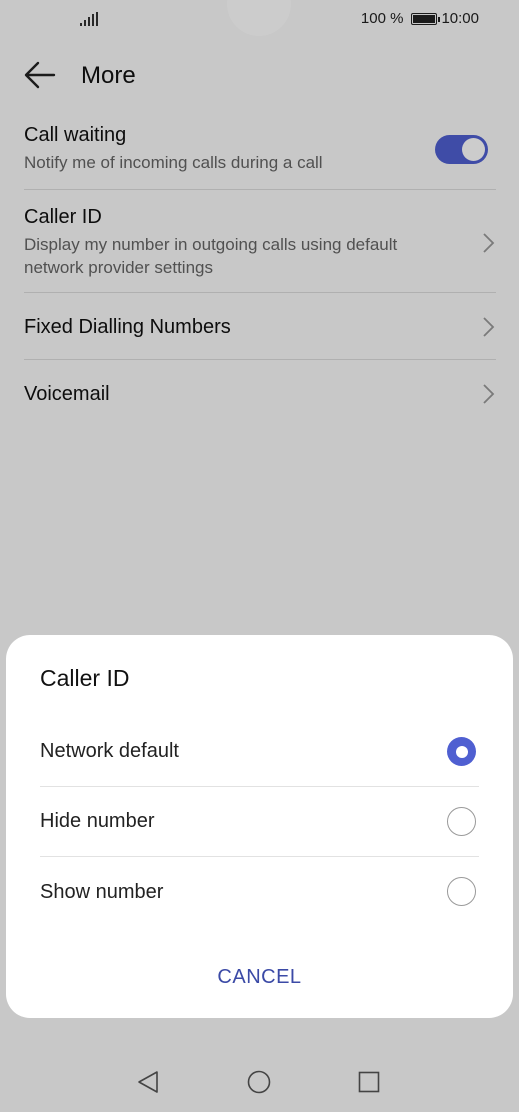 The height and width of the screenshot is (1112, 519). I want to click on cancel-button: CANCEL, so click(259, 977).